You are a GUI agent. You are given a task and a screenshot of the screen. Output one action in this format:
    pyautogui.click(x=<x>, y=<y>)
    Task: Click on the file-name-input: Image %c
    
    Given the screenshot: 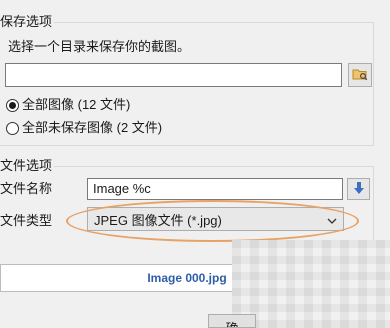 What is the action you would take?
    pyautogui.click(x=215, y=189)
    